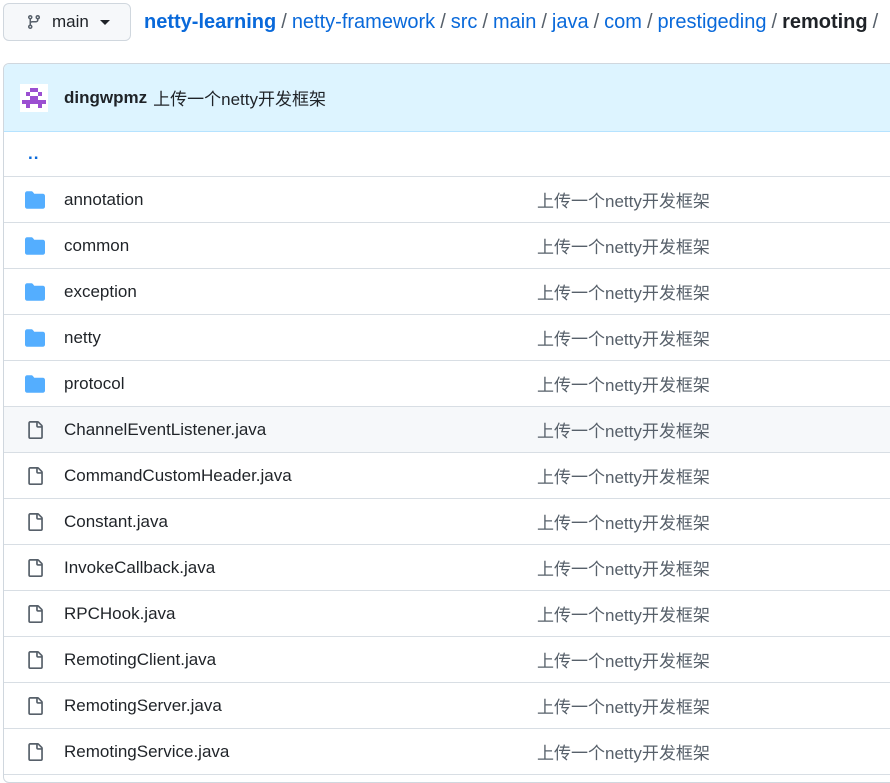  Describe the element at coordinates (34, 97) in the screenshot. I see `avatar` at that location.